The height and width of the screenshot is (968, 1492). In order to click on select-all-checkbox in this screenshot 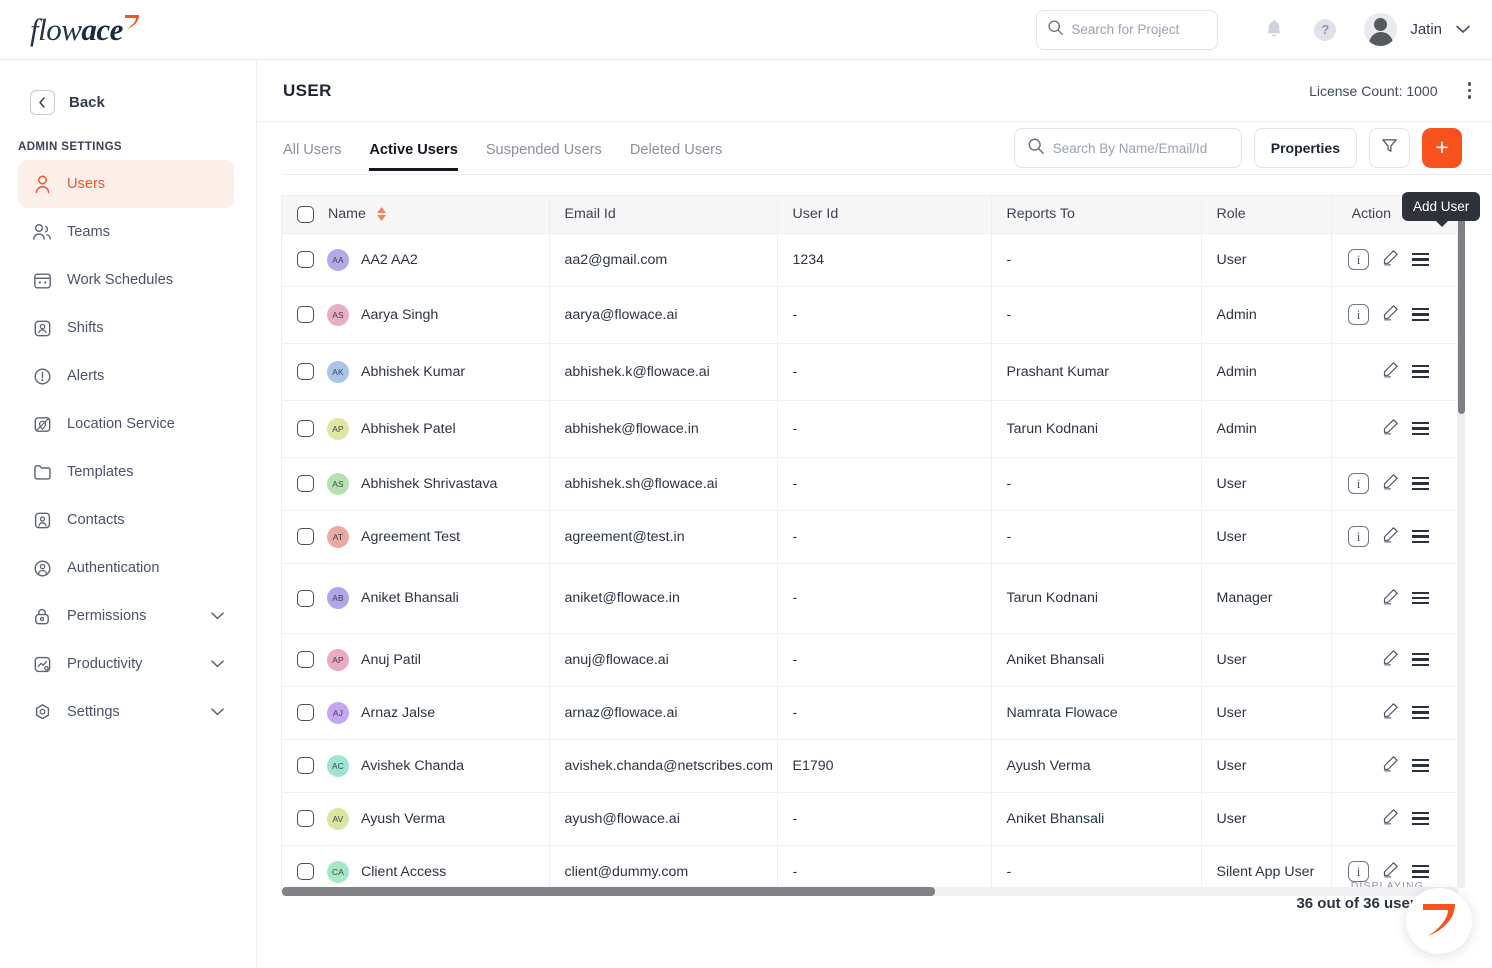, I will do `click(305, 214)`.